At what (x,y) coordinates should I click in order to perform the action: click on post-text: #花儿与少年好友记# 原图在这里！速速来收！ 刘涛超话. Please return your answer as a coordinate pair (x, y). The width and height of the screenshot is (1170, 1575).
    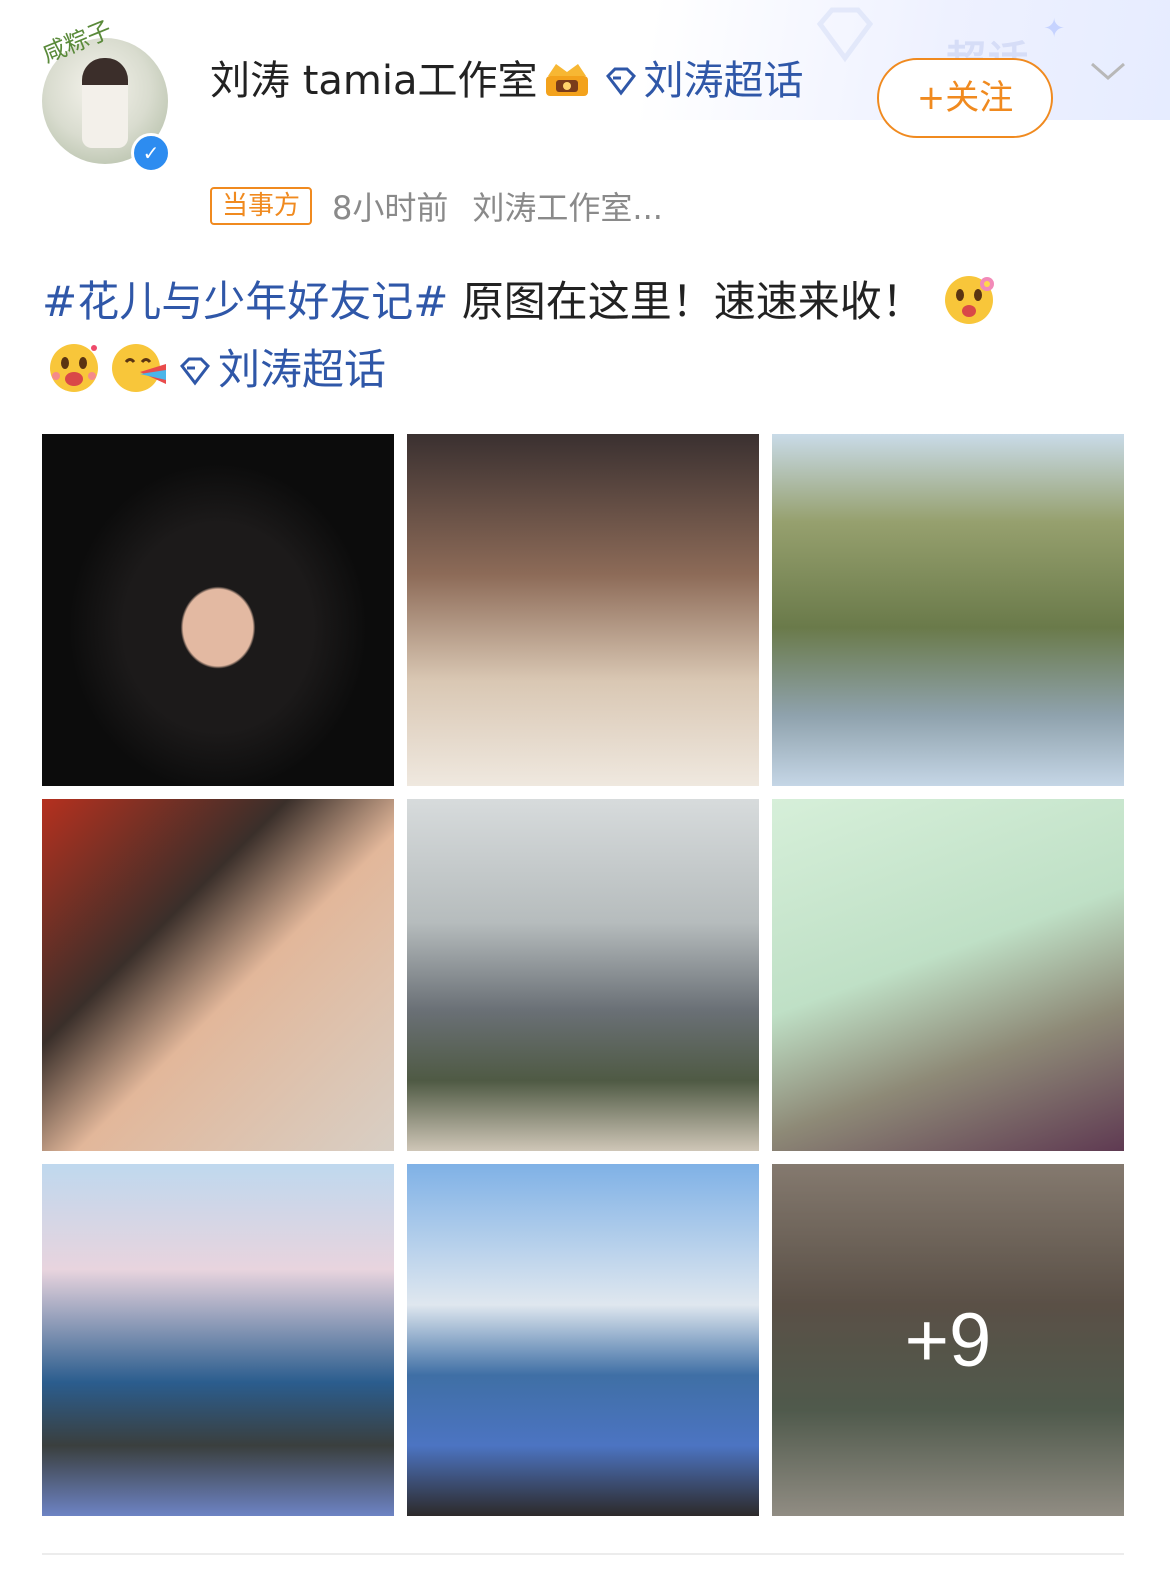
    Looking at the image, I should click on (587, 336).